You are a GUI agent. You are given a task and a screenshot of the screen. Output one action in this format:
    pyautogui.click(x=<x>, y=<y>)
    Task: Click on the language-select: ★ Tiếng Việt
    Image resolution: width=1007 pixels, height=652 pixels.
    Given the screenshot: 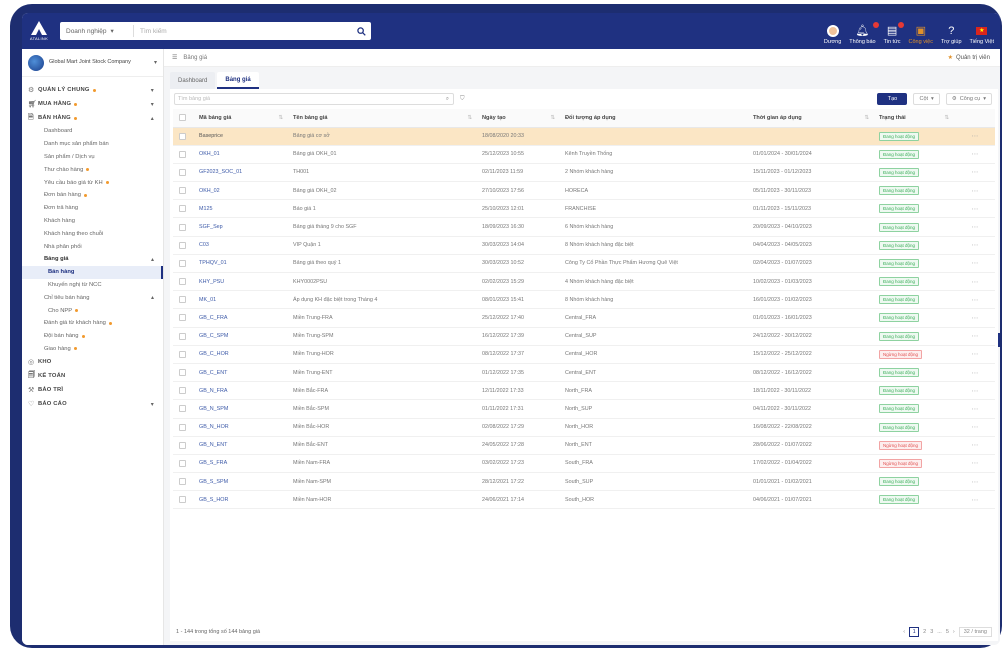 What is the action you would take?
    pyautogui.click(x=982, y=34)
    